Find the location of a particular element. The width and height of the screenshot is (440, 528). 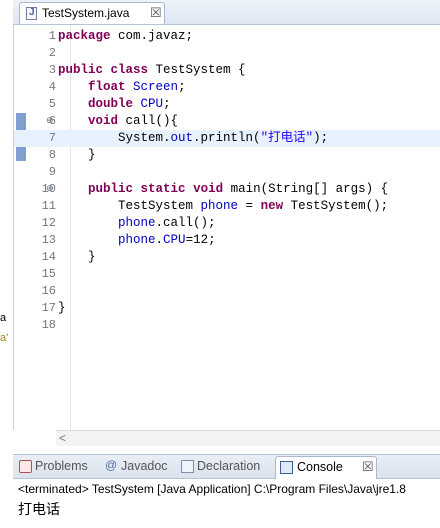

line-number: 1 is located at coordinates (52, 36).